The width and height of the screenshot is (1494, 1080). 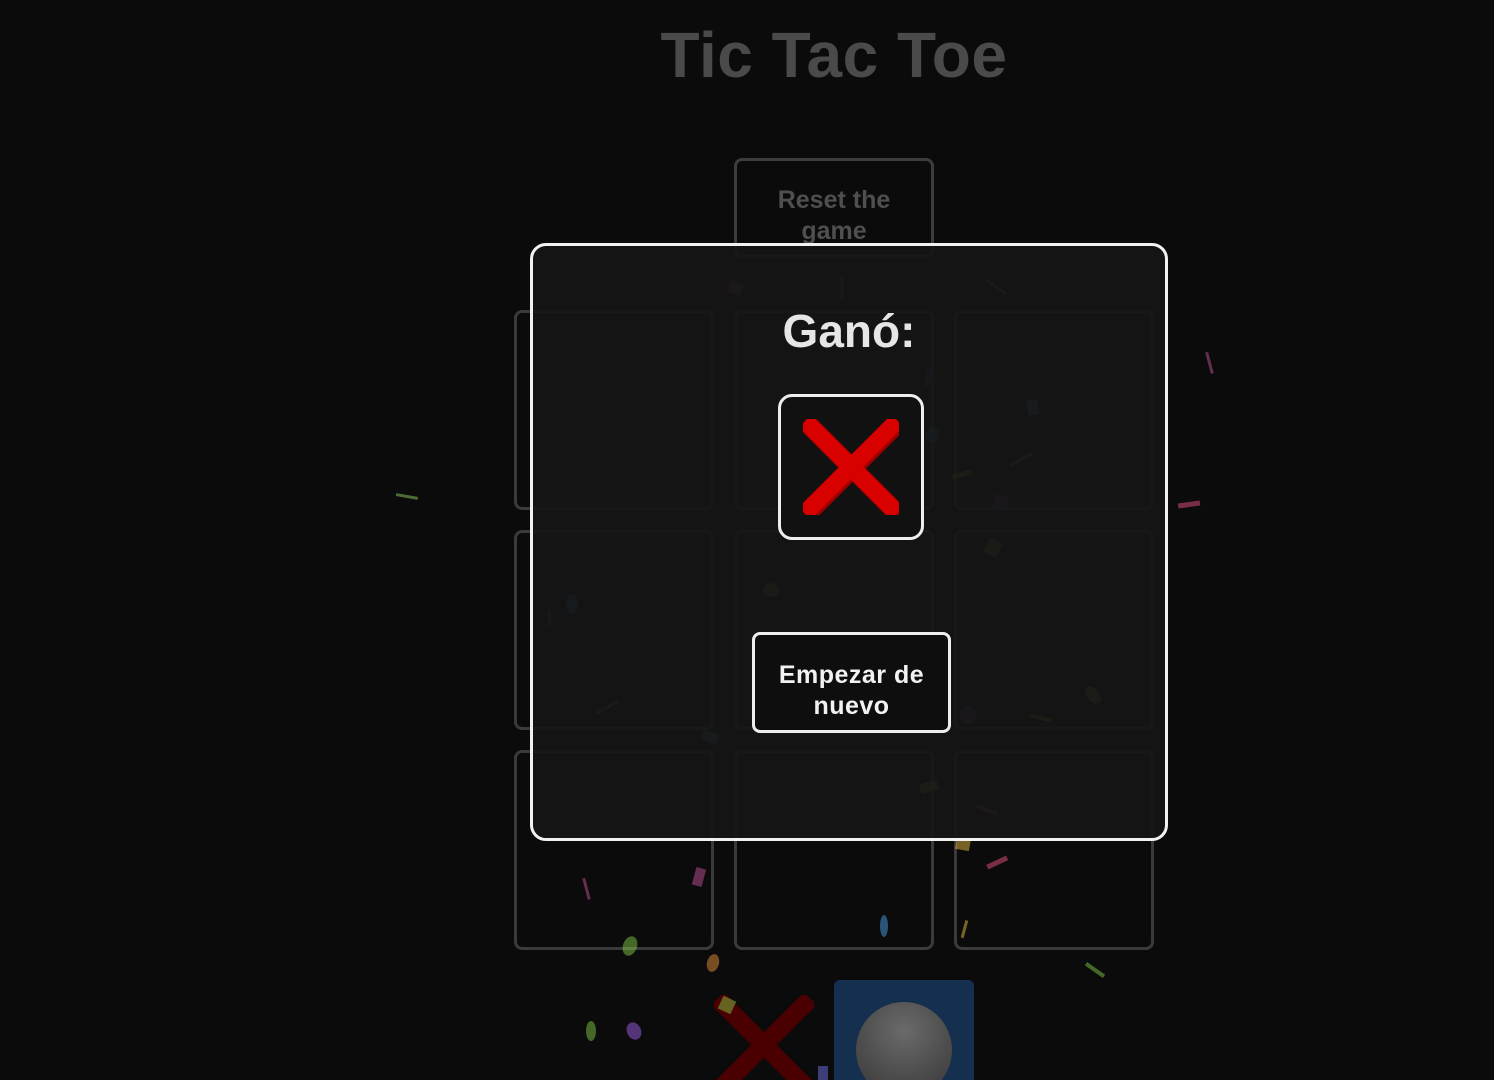 I want to click on x-mark-icon, so click(x=851, y=467).